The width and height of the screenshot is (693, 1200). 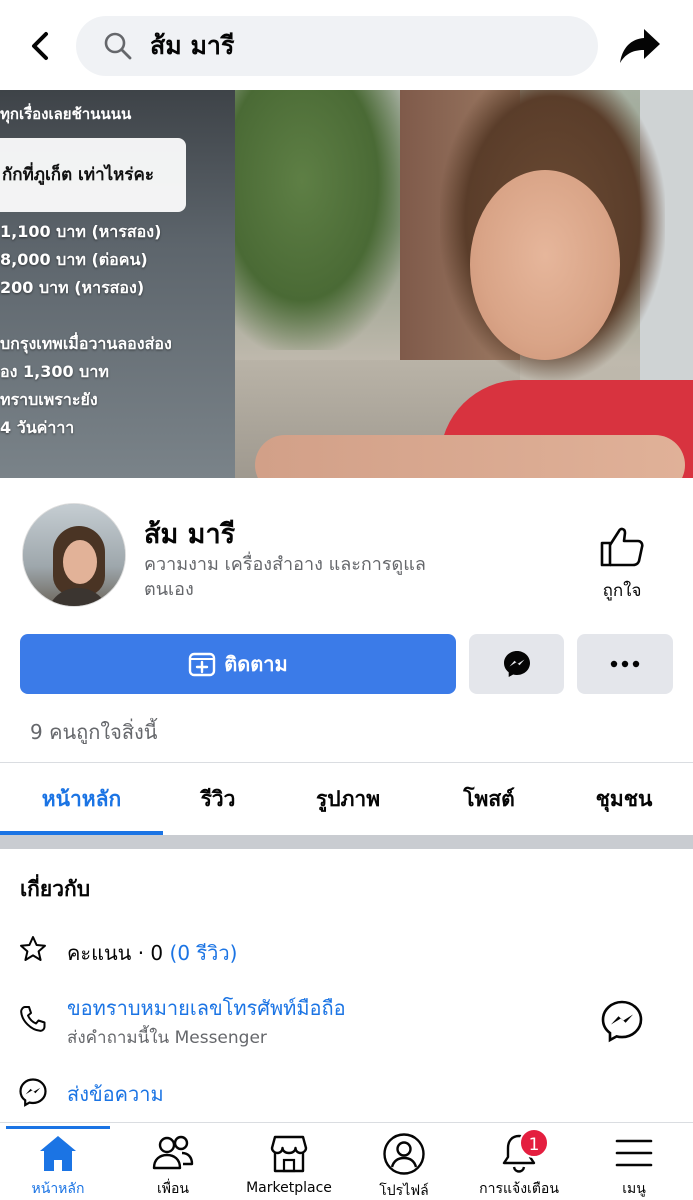 I want to click on tab-community: ชุมชน, so click(x=624, y=799).